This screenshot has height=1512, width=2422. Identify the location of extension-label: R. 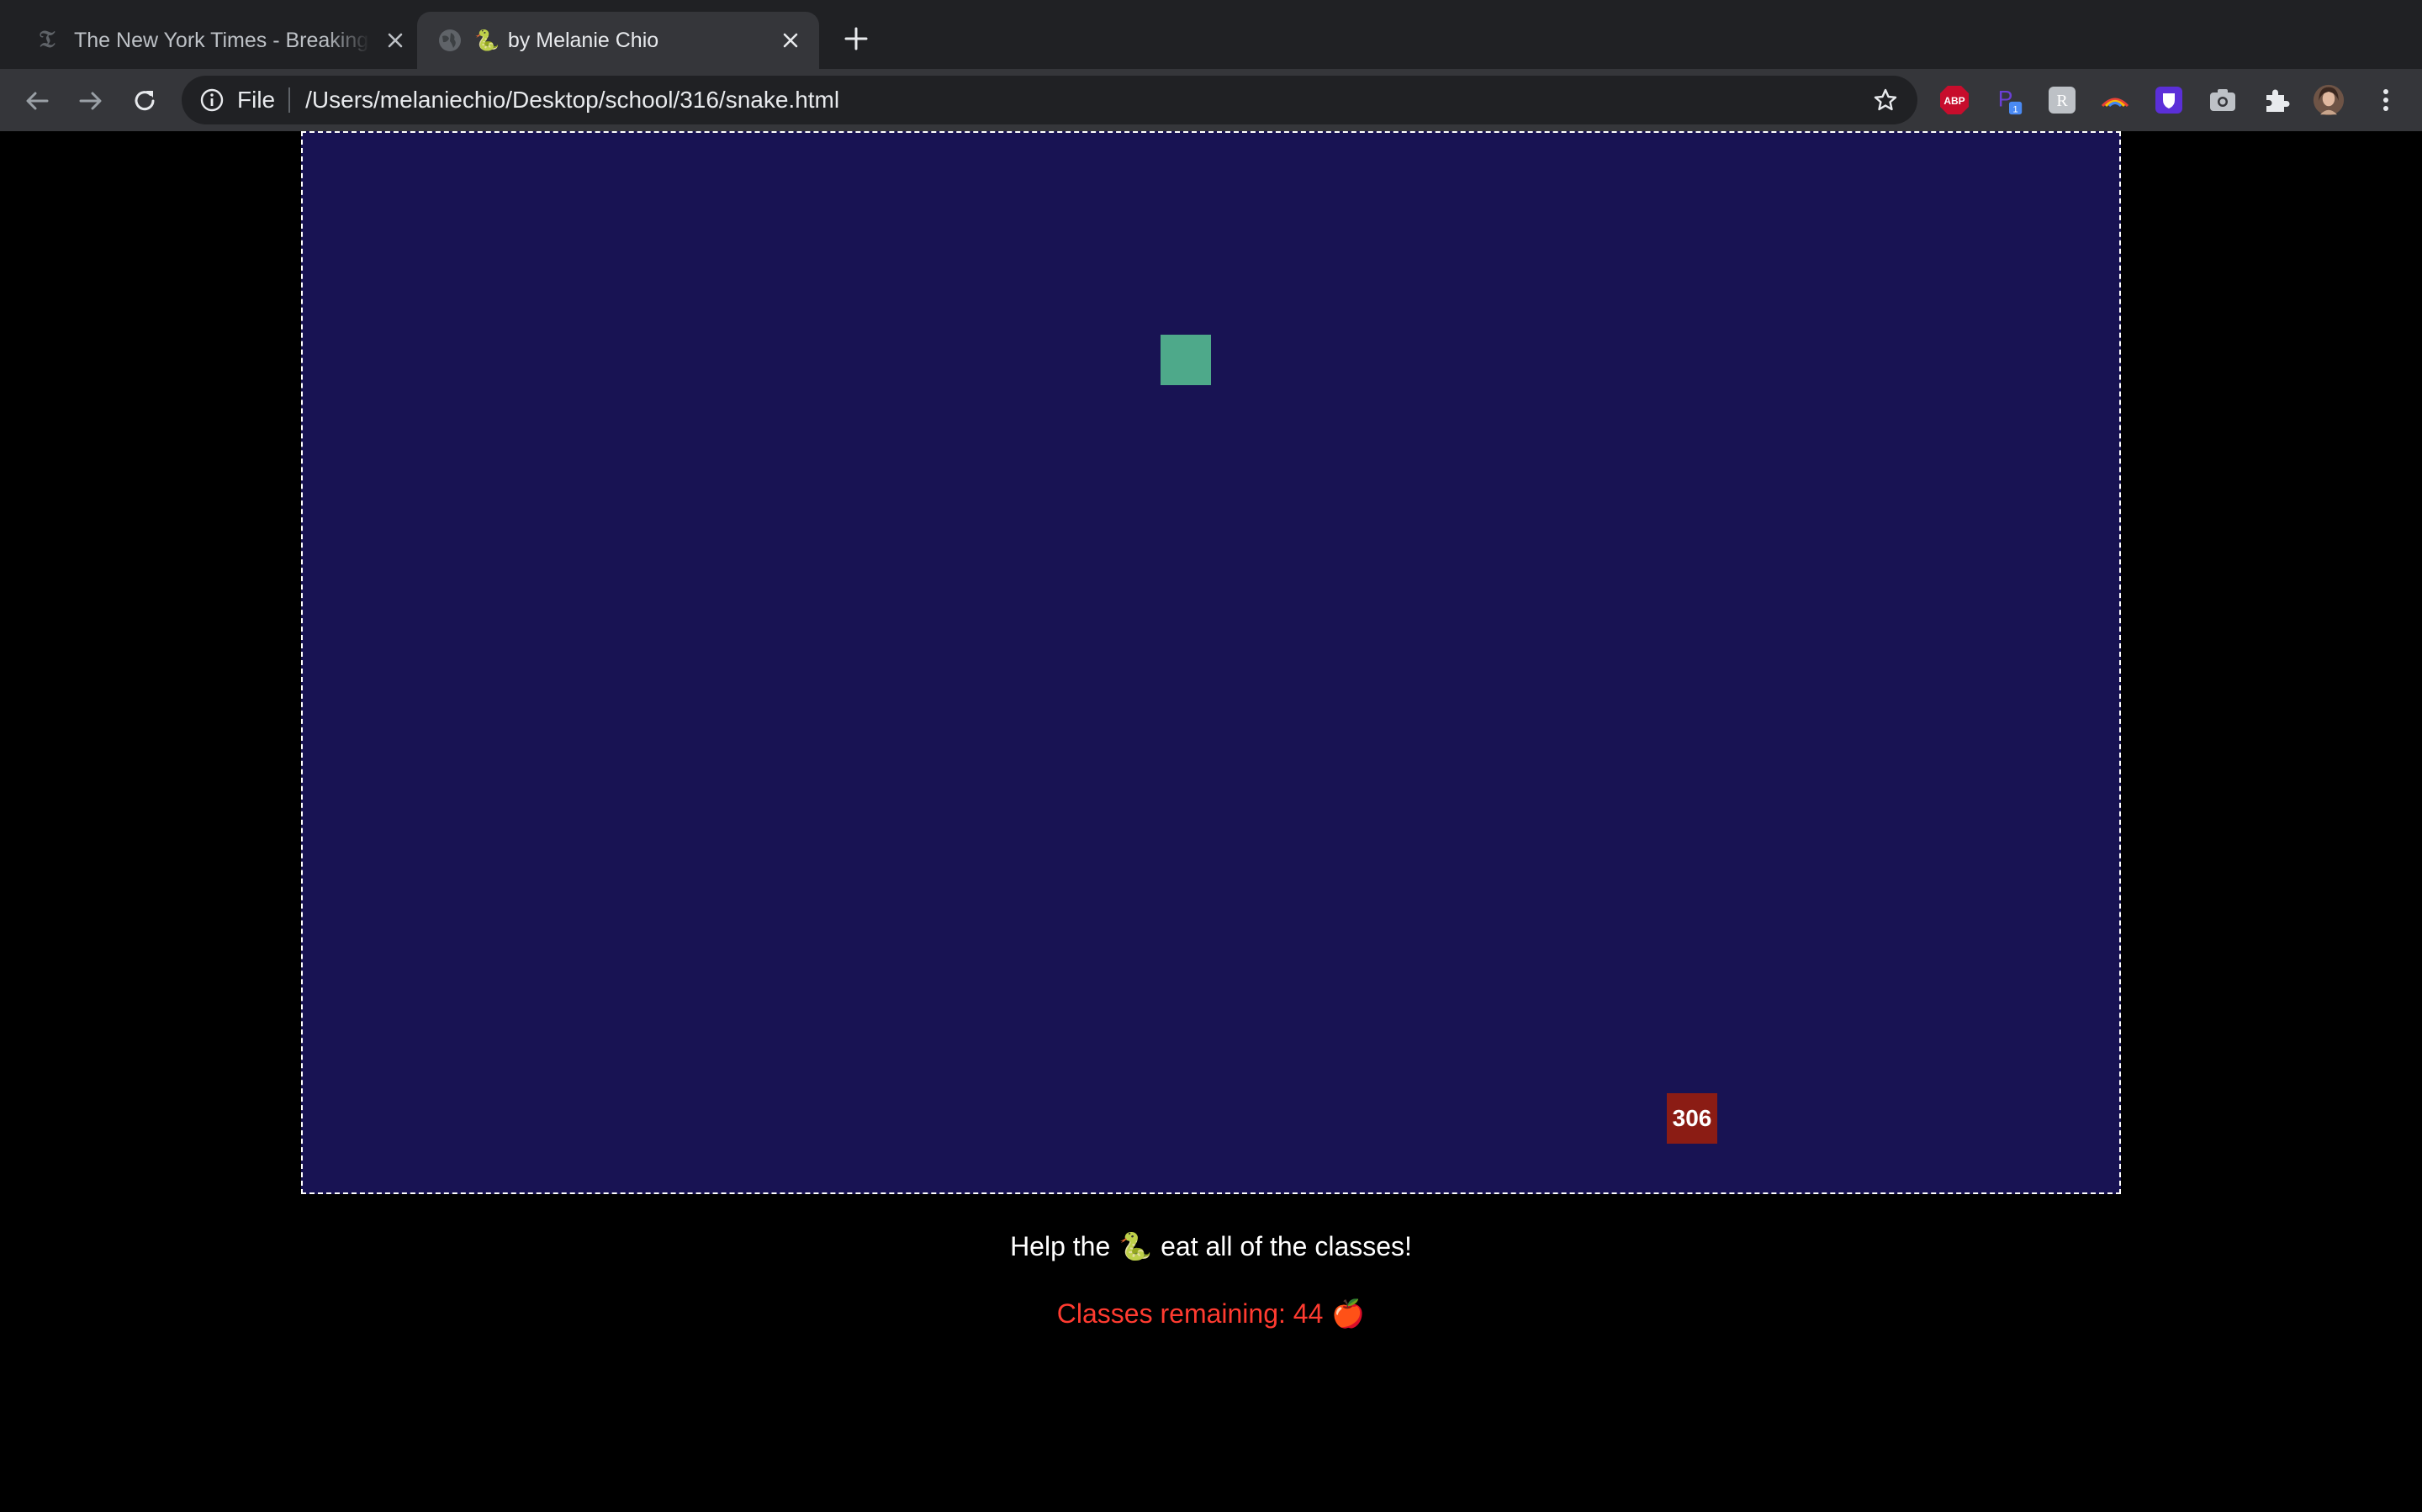
(2062, 101).